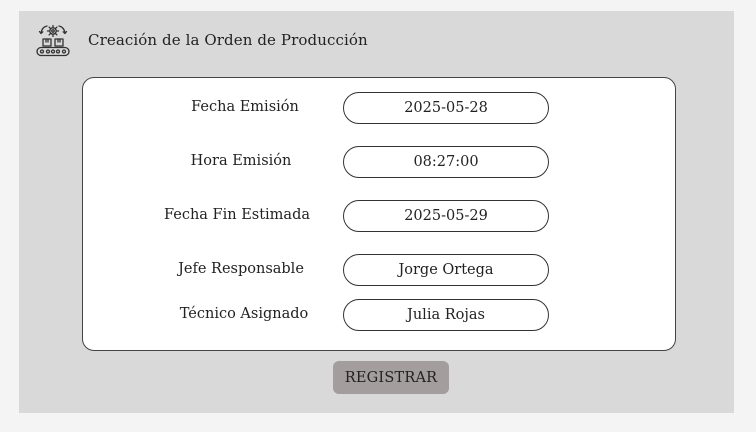  What do you see at coordinates (228, 40) in the screenshot?
I see `page-title: Creación de la Orden de Producción` at bounding box center [228, 40].